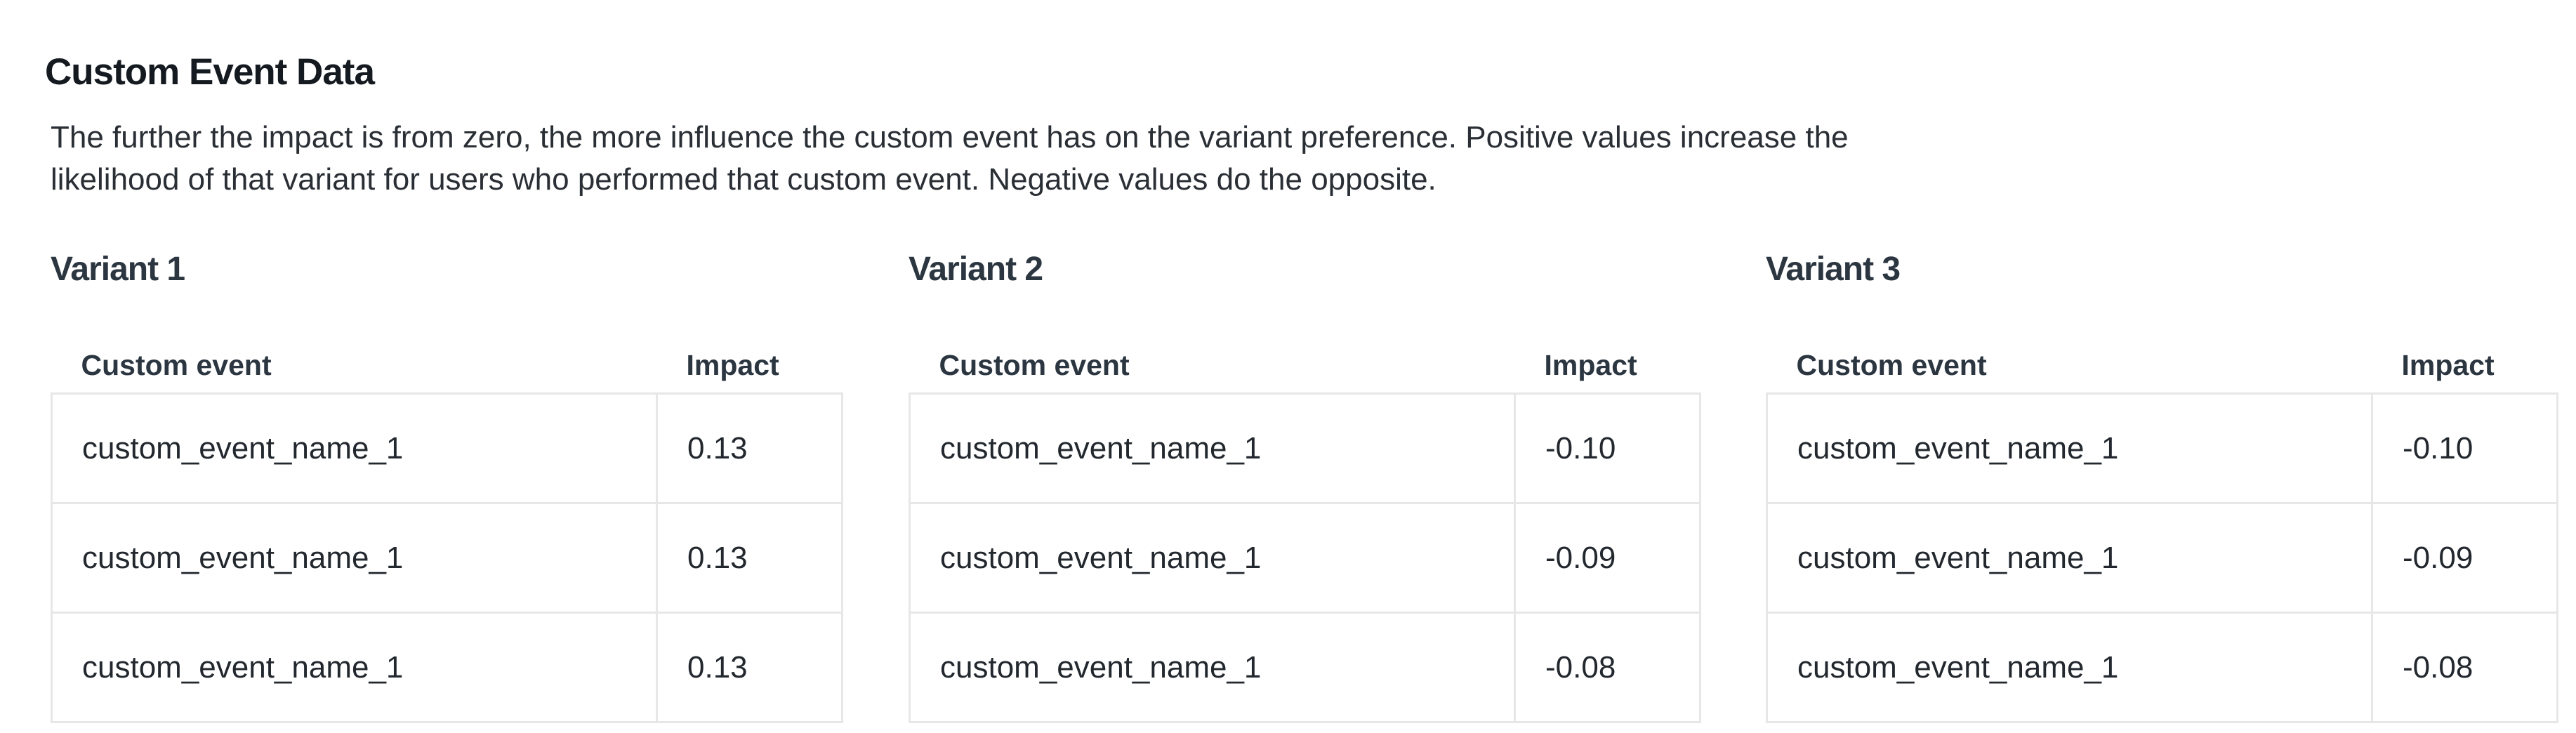 The width and height of the screenshot is (2576, 733). What do you see at coordinates (1833, 269) in the screenshot?
I see `variant-3-title: Variant 3` at bounding box center [1833, 269].